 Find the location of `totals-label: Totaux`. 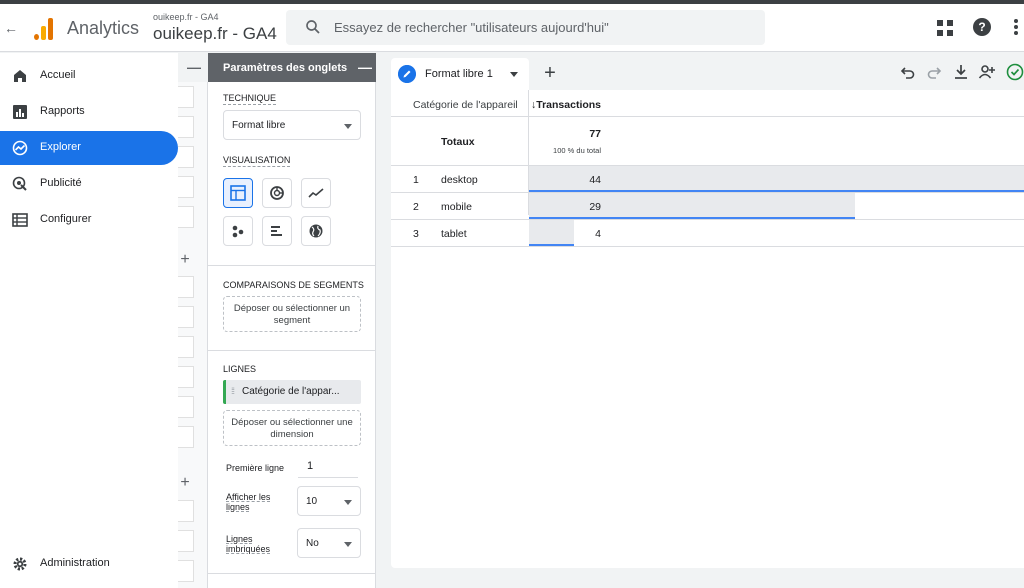

totals-label: Totaux is located at coordinates (458, 142).